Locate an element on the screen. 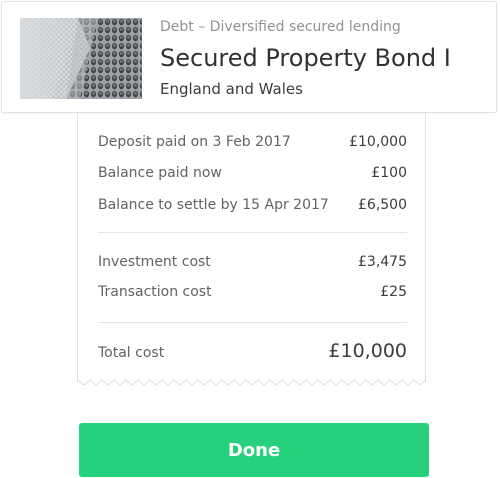  investment-category: Debt – Diversified secured lending is located at coordinates (280, 27).